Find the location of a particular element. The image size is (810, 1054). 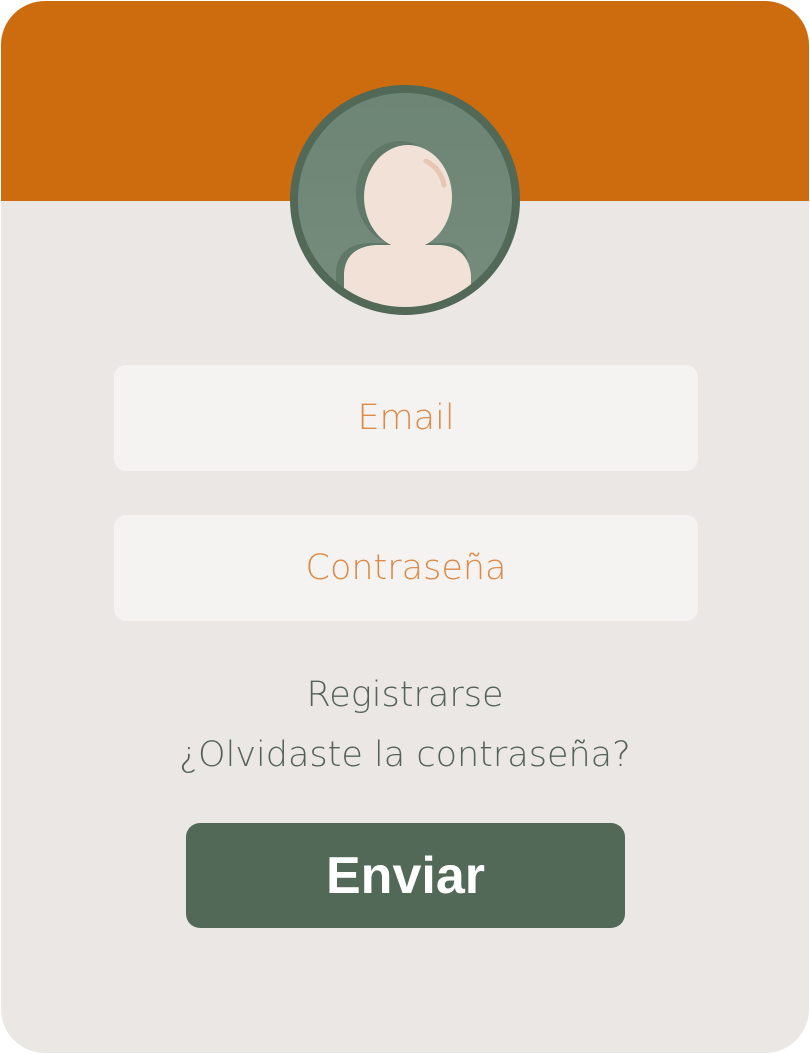

forgot-password-link: ¿Olvidaste la contraseña? is located at coordinates (405, 755).